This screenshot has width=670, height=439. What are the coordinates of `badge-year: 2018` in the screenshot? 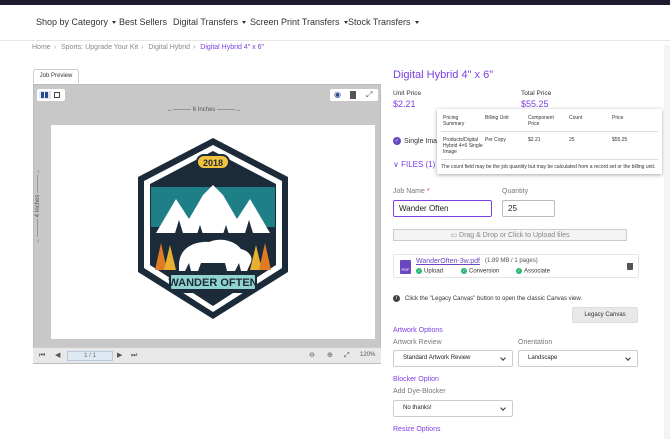 It's located at (213, 163).